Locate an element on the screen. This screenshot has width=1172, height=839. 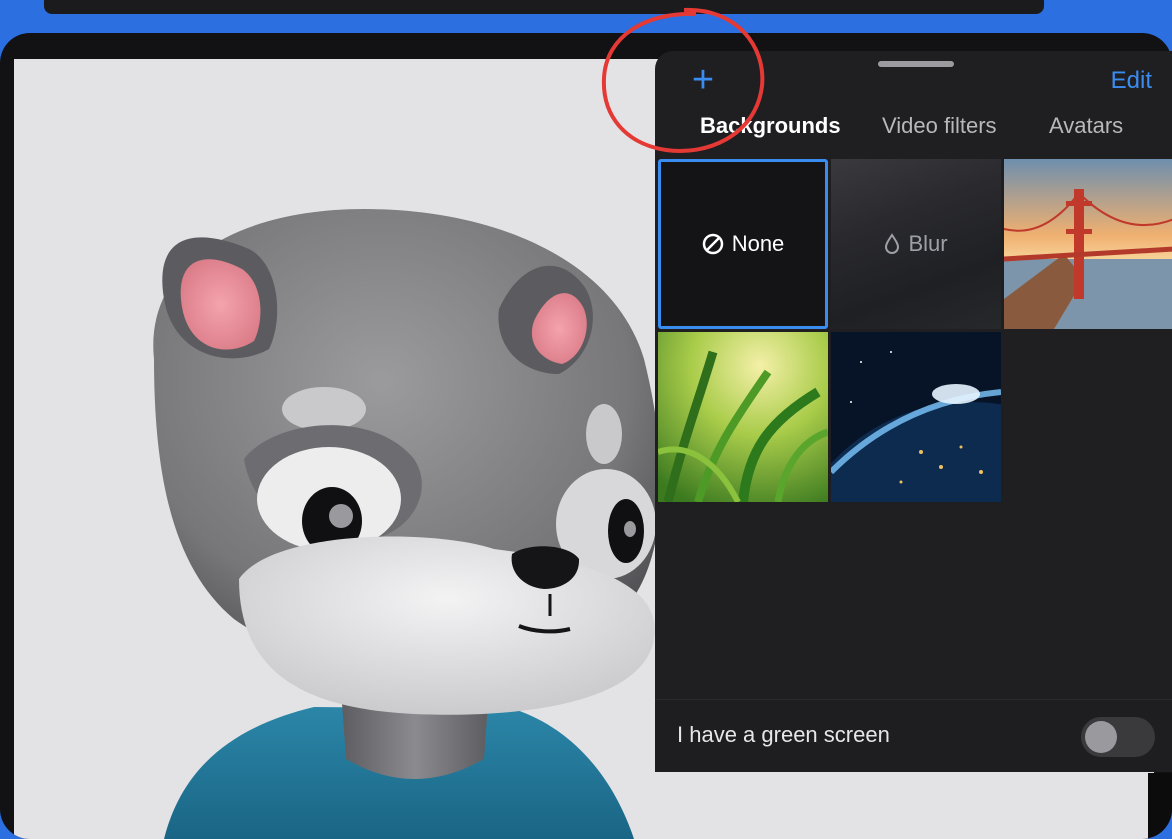
no-entry-icon is located at coordinates (712, 244).